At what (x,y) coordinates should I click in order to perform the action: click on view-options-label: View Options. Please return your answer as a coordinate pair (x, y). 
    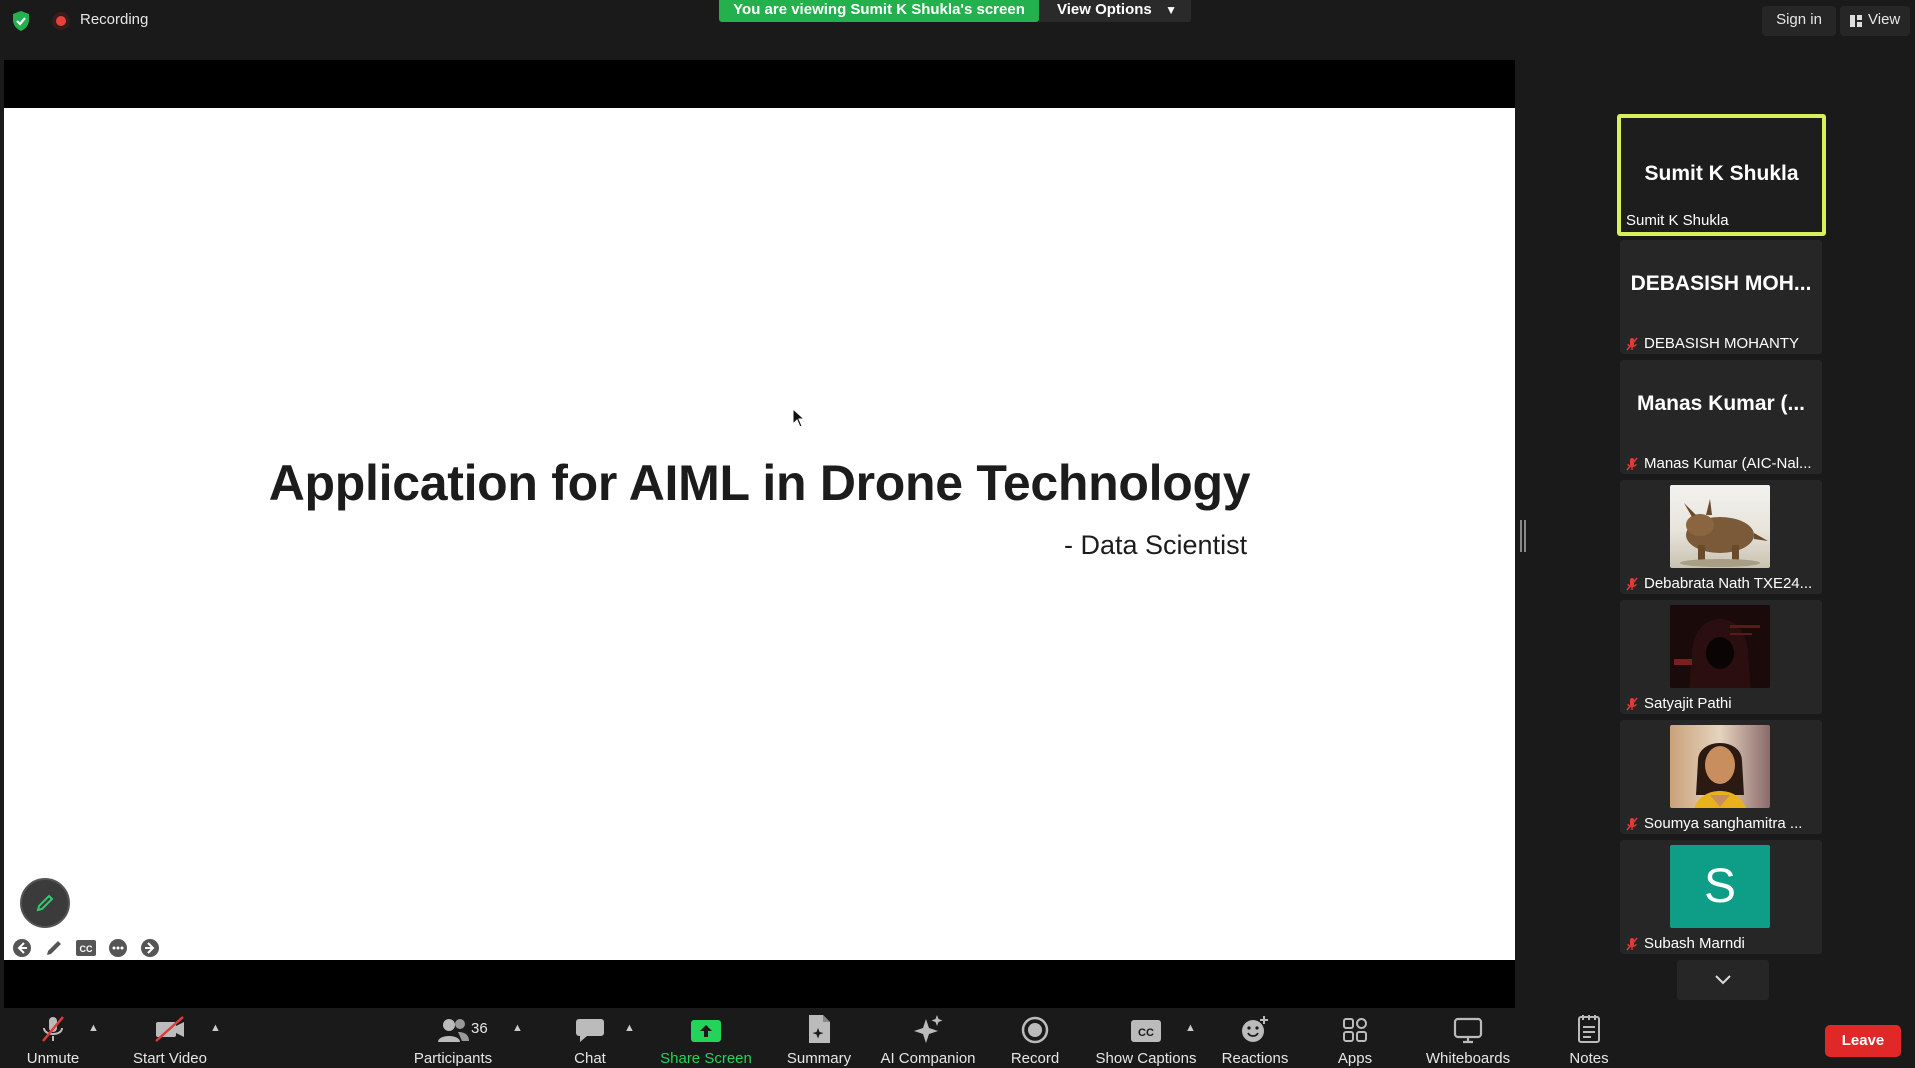
    Looking at the image, I should click on (1104, 9).